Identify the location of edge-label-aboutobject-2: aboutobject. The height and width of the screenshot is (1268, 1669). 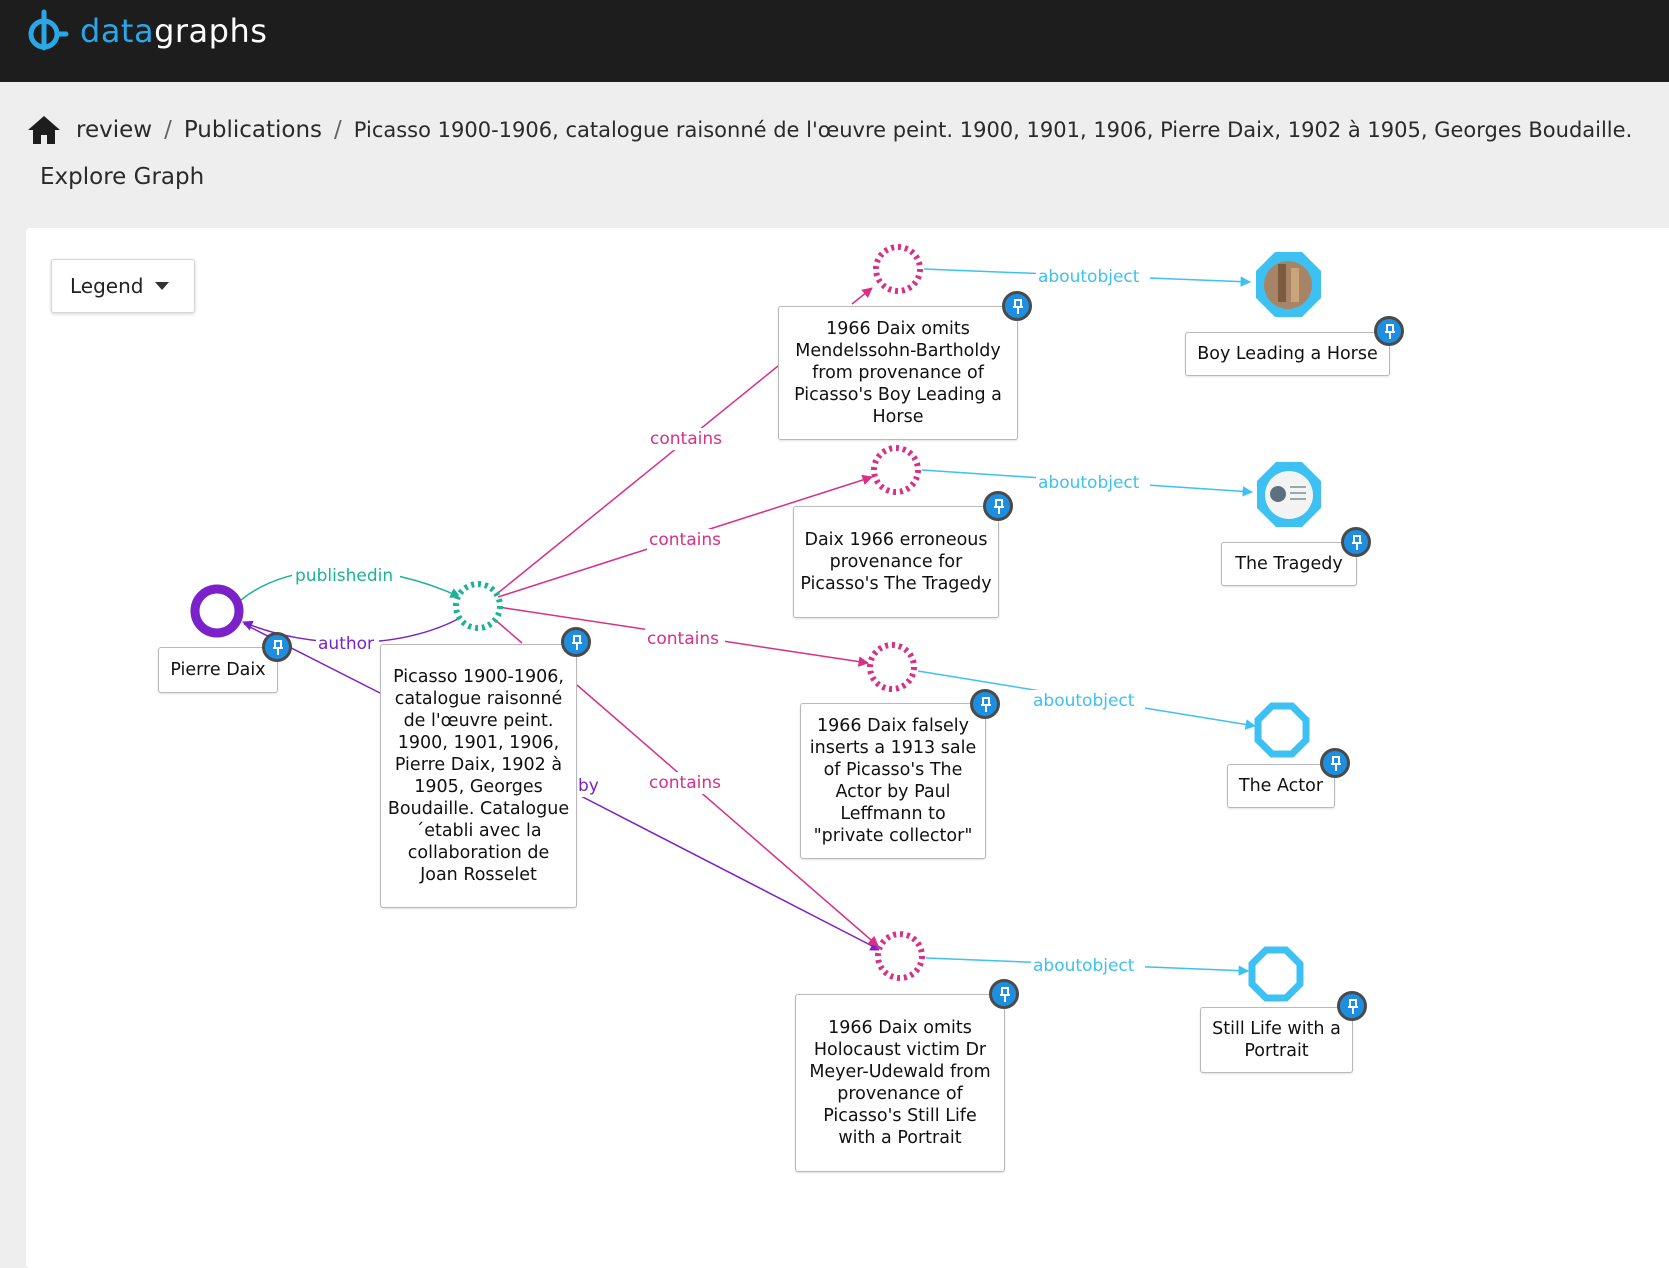
(1089, 483).